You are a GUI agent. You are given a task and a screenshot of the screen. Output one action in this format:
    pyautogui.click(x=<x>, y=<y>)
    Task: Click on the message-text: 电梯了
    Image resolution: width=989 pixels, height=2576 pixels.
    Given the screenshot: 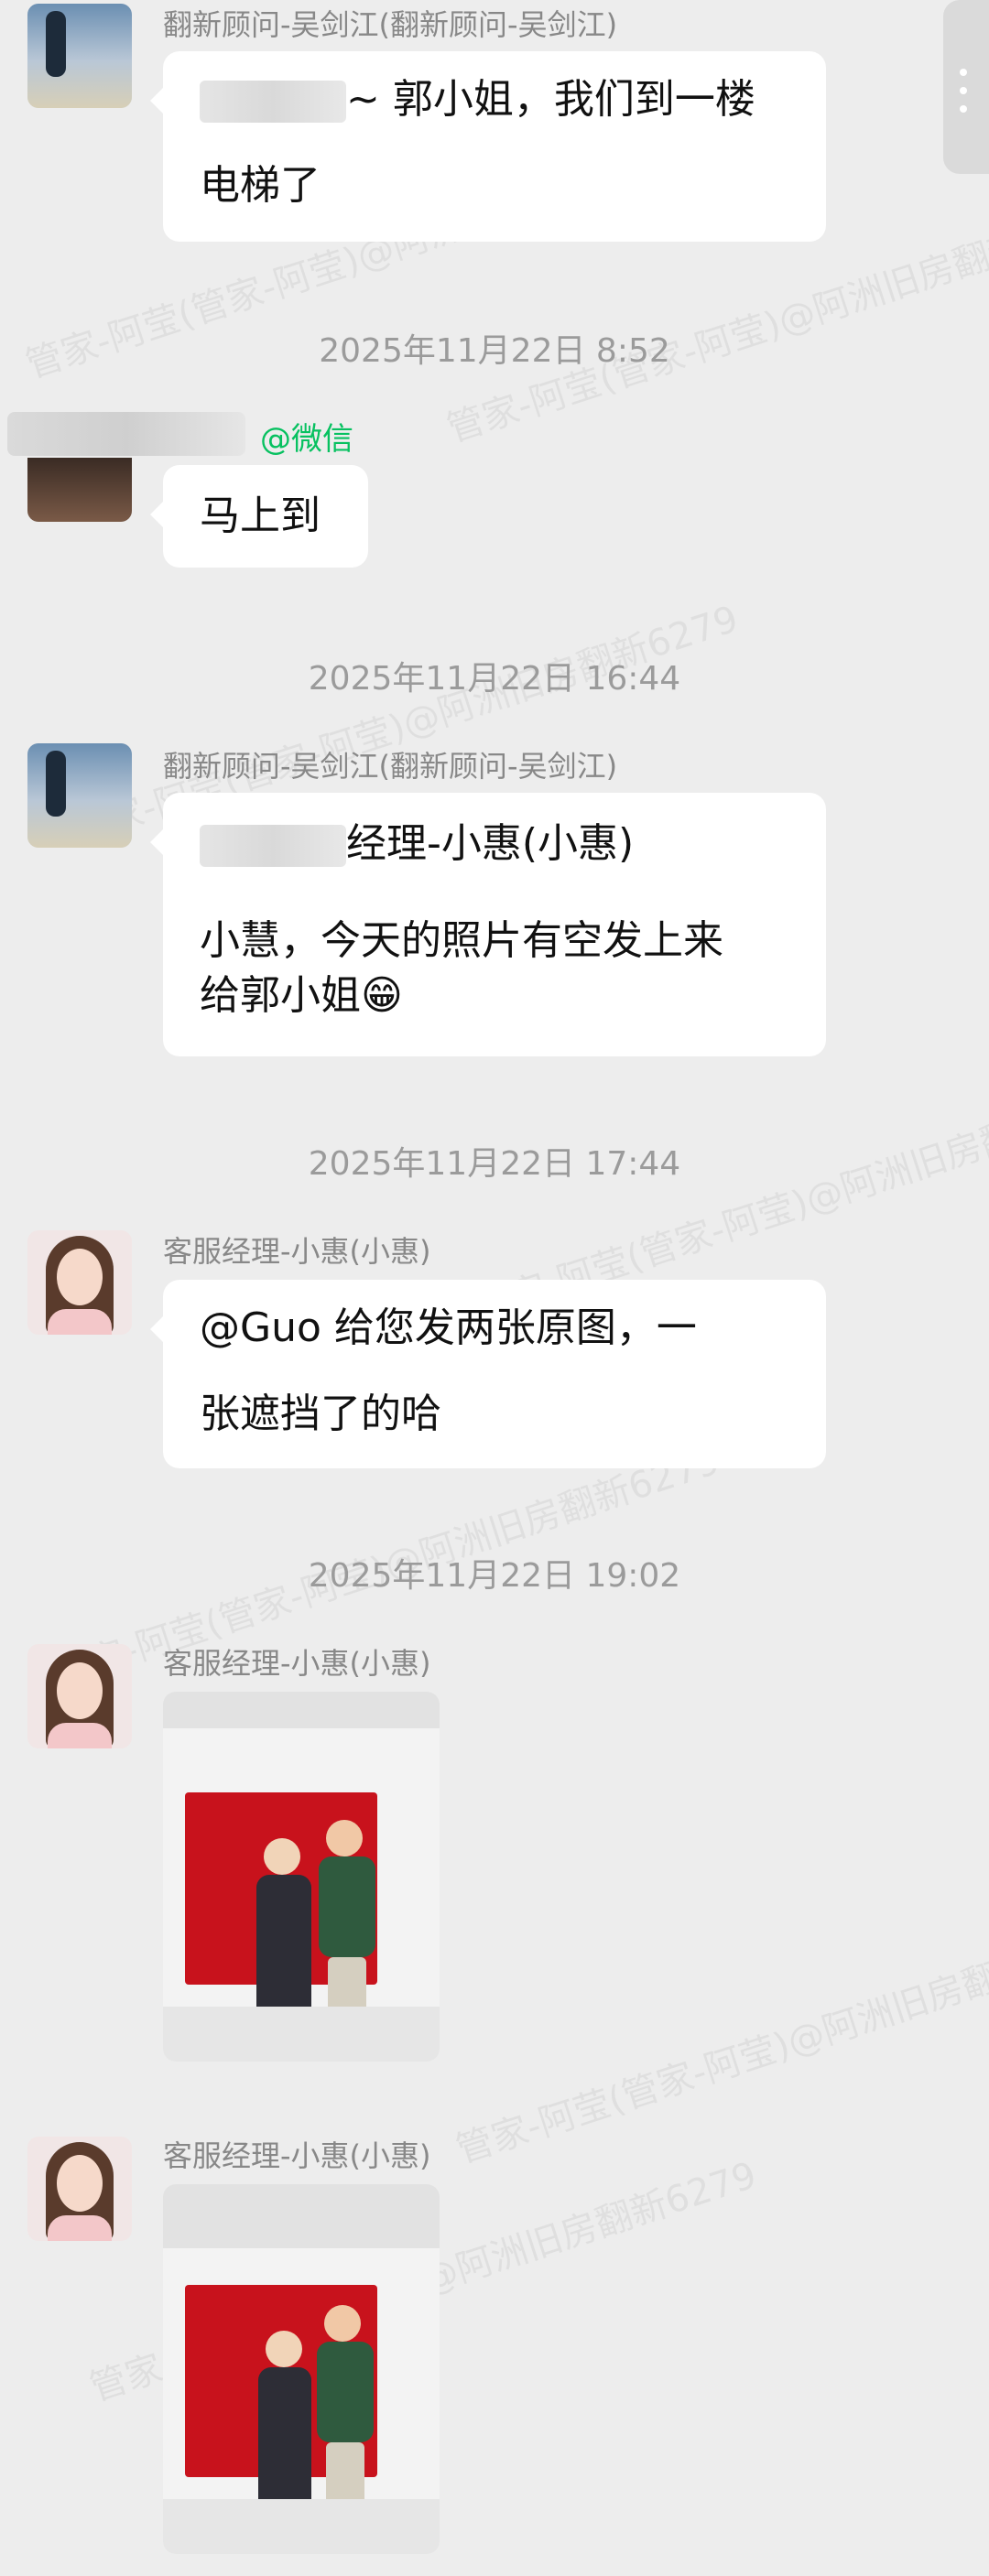 What is the action you would take?
    pyautogui.click(x=260, y=186)
    